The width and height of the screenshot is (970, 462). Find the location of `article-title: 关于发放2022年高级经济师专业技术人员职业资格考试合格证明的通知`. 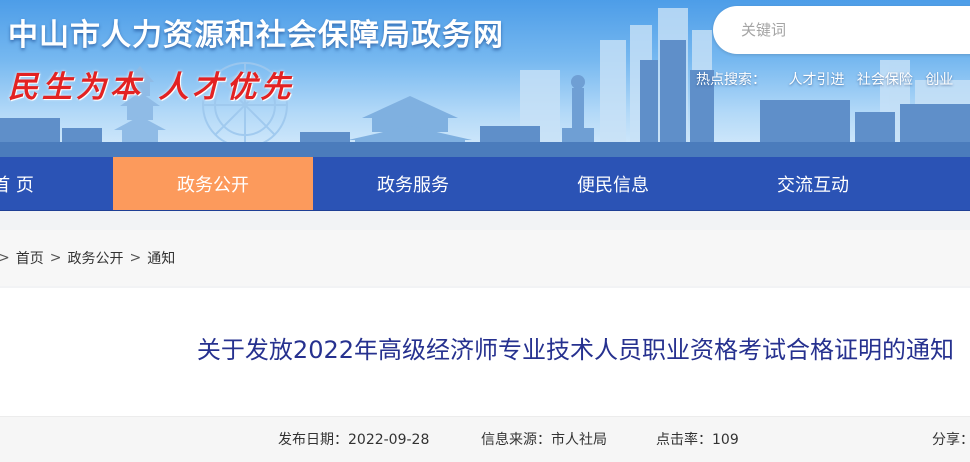

article-title: 关于发放2022年高级经济师专业技术人员职业资格考试合格证明的通知 is located at coordinates (575, 350).